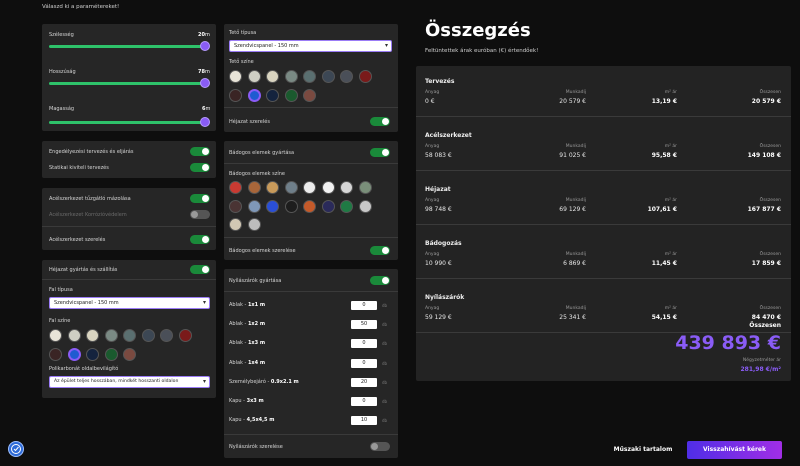  What do you see at coordinates (364, 325) in the screenshot?
I see `opening-quantity-input: 50` at bounding box center [364, 325].